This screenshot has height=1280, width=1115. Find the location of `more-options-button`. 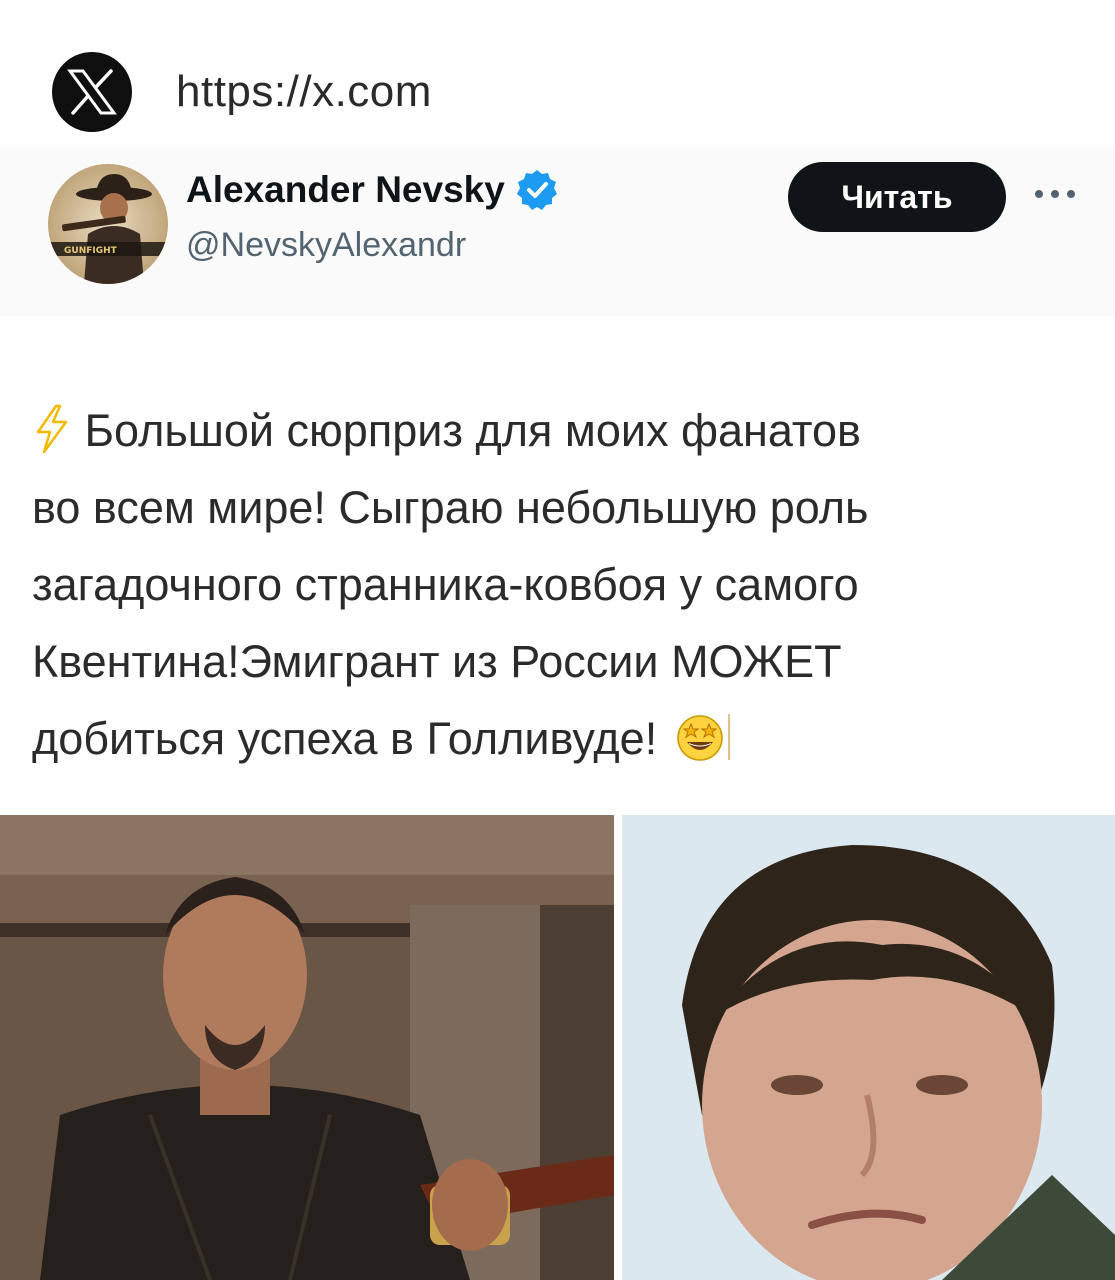

more-options-button is located at coordinates (1055, 194).